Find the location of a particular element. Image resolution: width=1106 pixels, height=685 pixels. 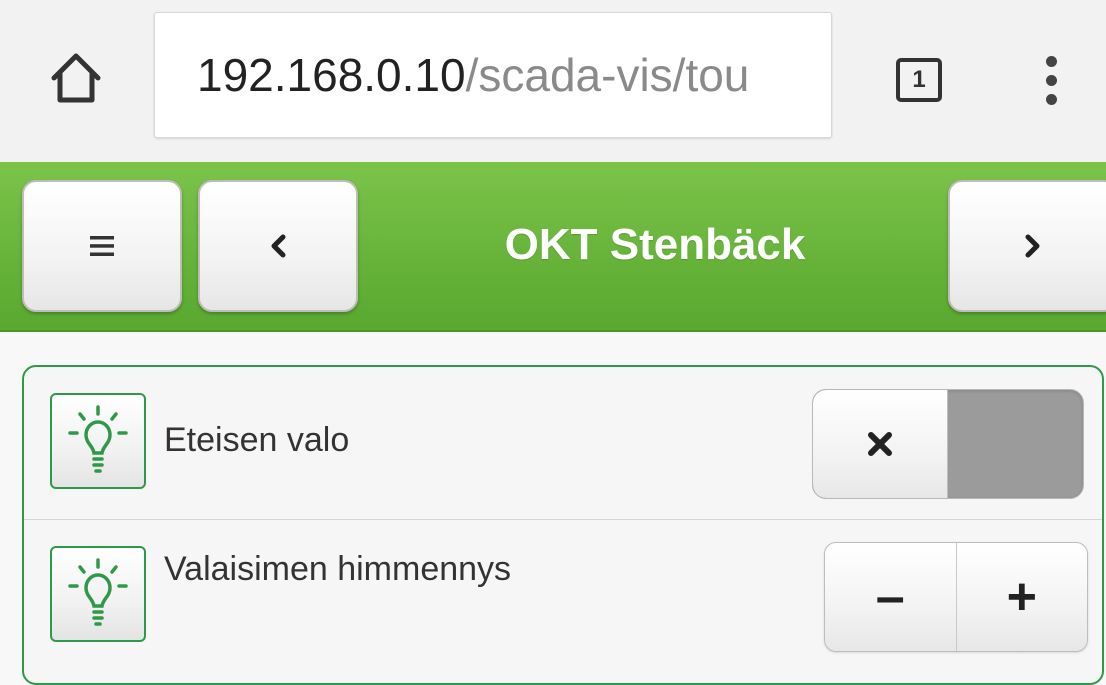

previous-page-button is located at coordinates (278, 246).